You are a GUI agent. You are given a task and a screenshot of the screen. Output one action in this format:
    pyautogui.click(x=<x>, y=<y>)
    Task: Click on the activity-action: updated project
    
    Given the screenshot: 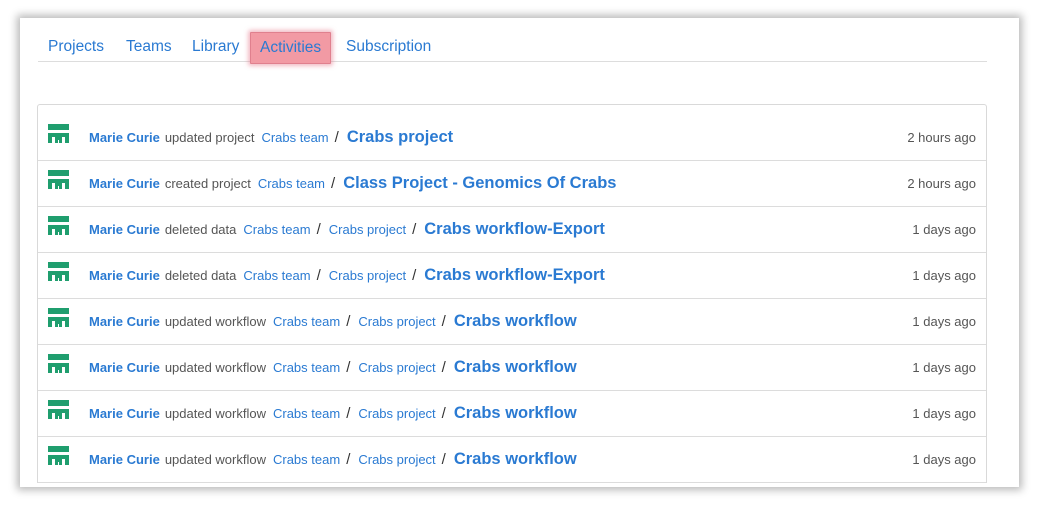 What is the action you would take?
    pyautogui.click(x=209, y=137)
    